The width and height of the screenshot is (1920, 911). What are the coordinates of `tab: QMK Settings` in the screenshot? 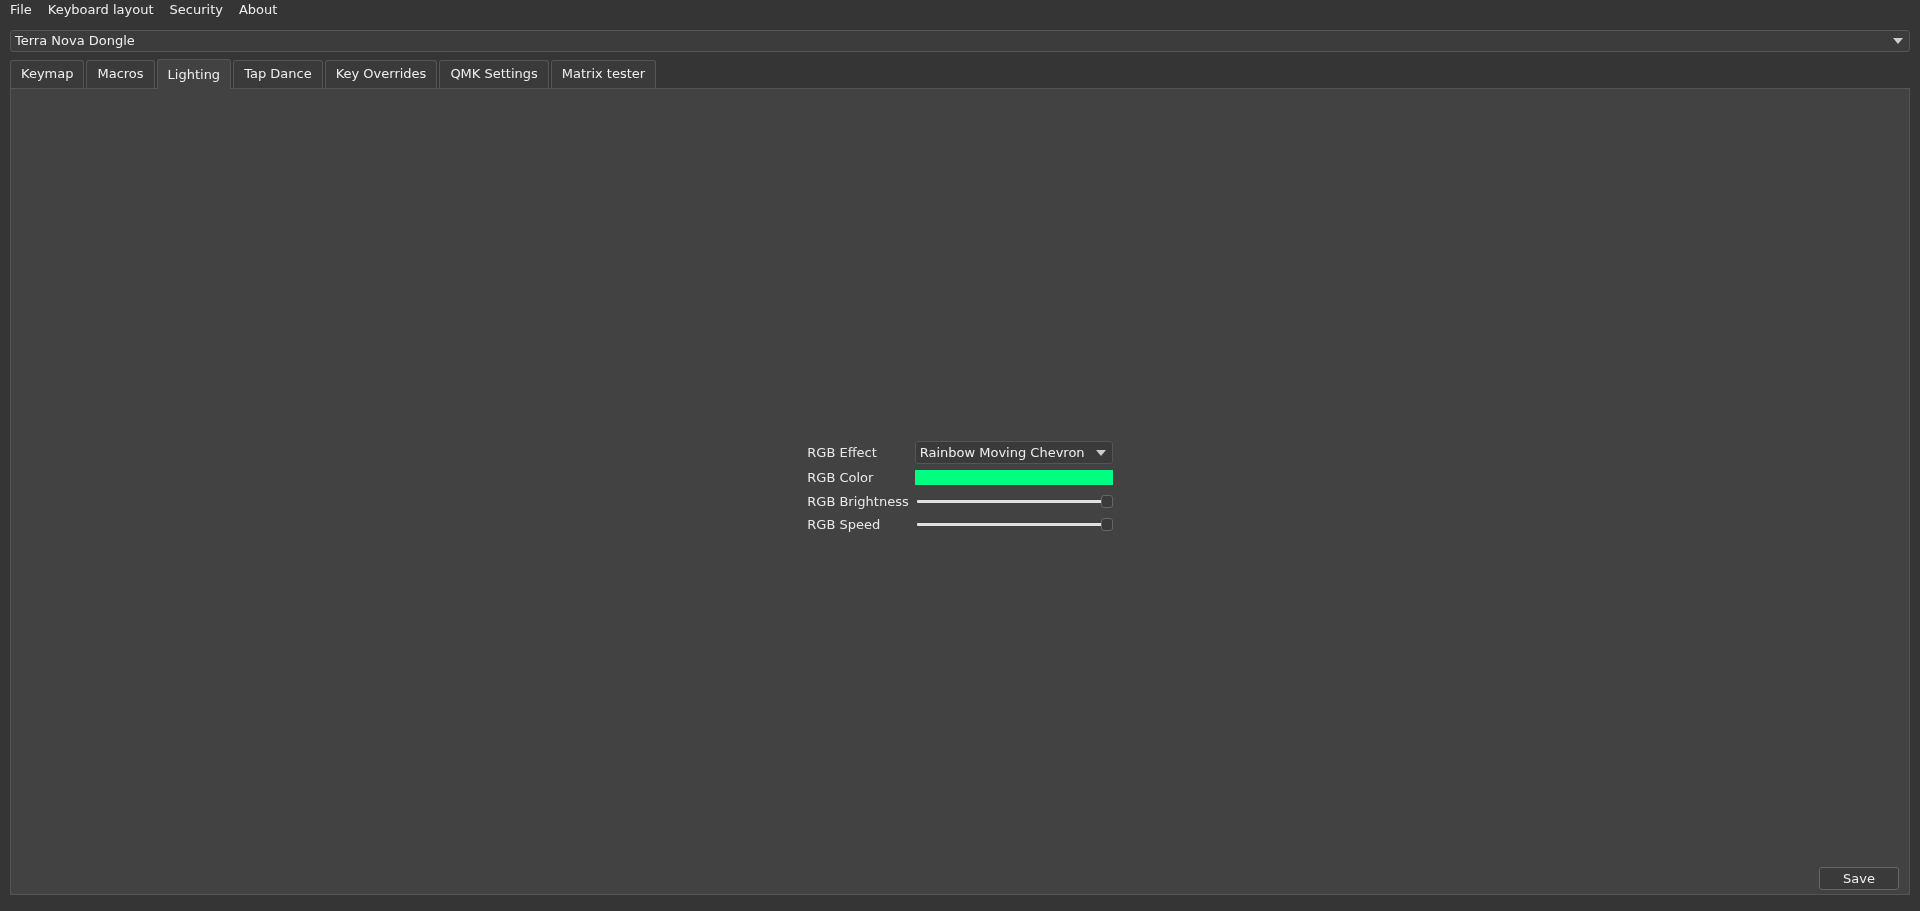 It's located at (494, 74).